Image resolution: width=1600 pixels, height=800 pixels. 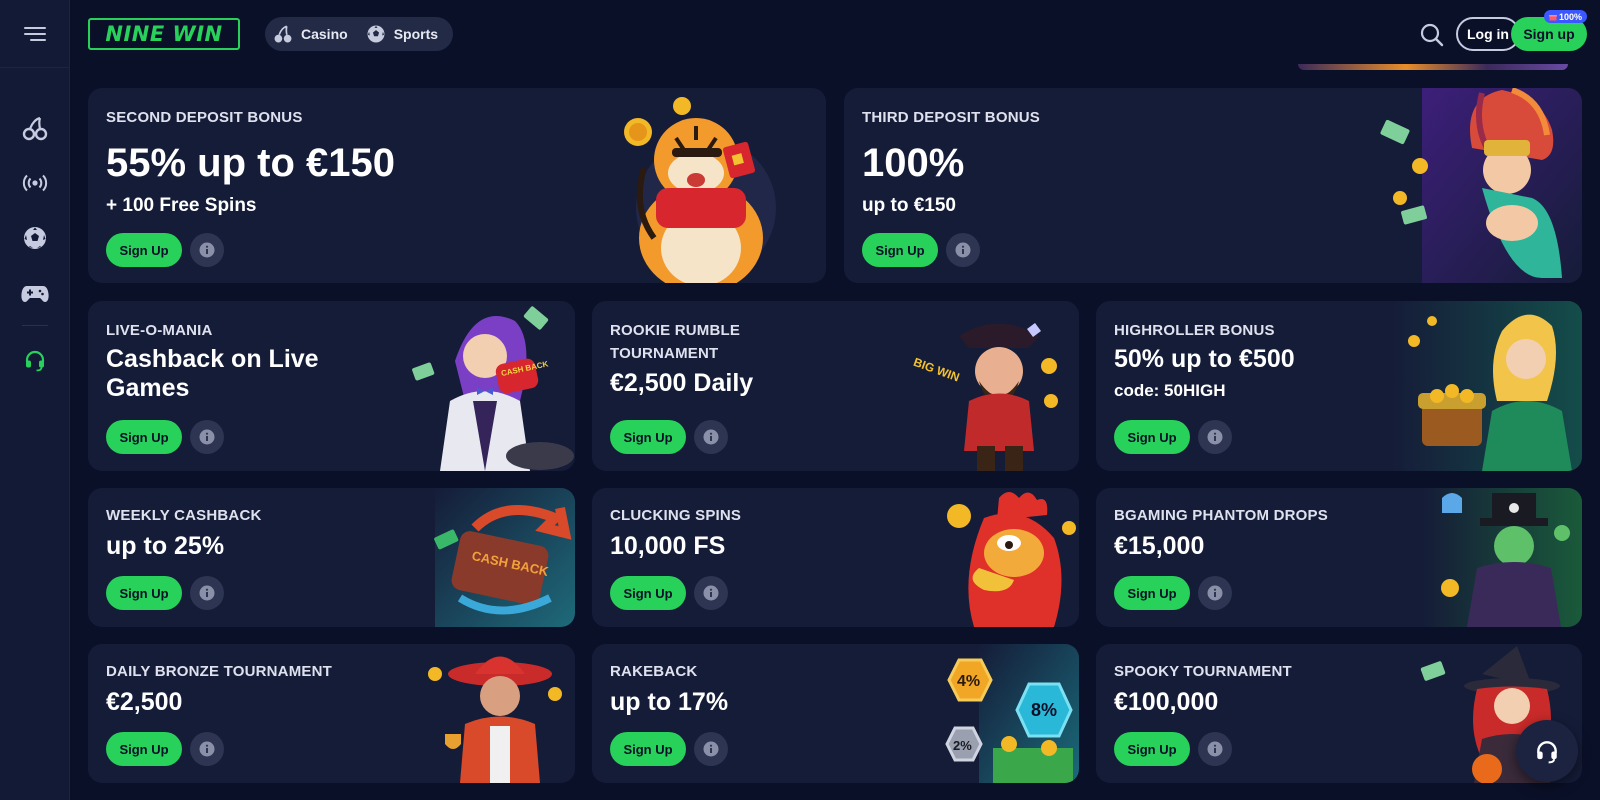 I want to click on promo-headline: 10,000 FS, so click(x=668, y=546).